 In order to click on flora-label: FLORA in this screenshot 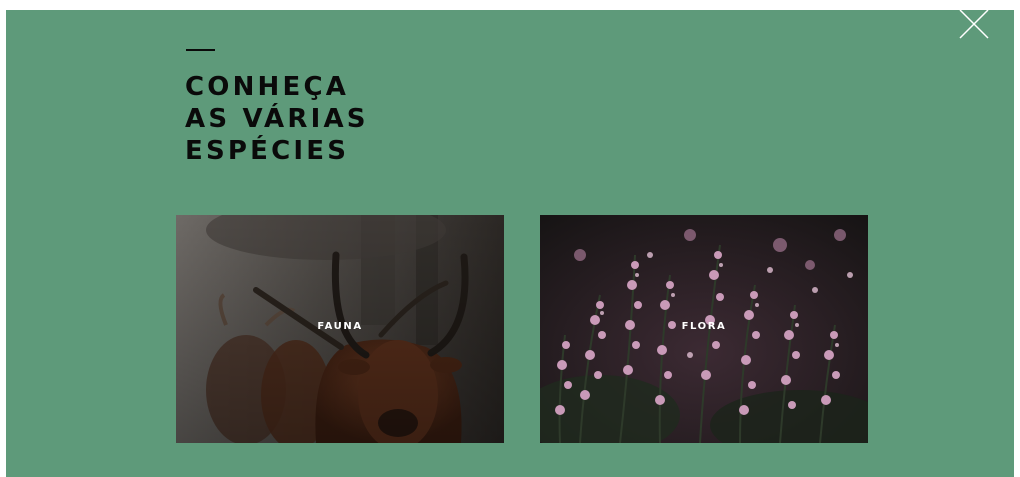, I will do `click(704, 326)`.